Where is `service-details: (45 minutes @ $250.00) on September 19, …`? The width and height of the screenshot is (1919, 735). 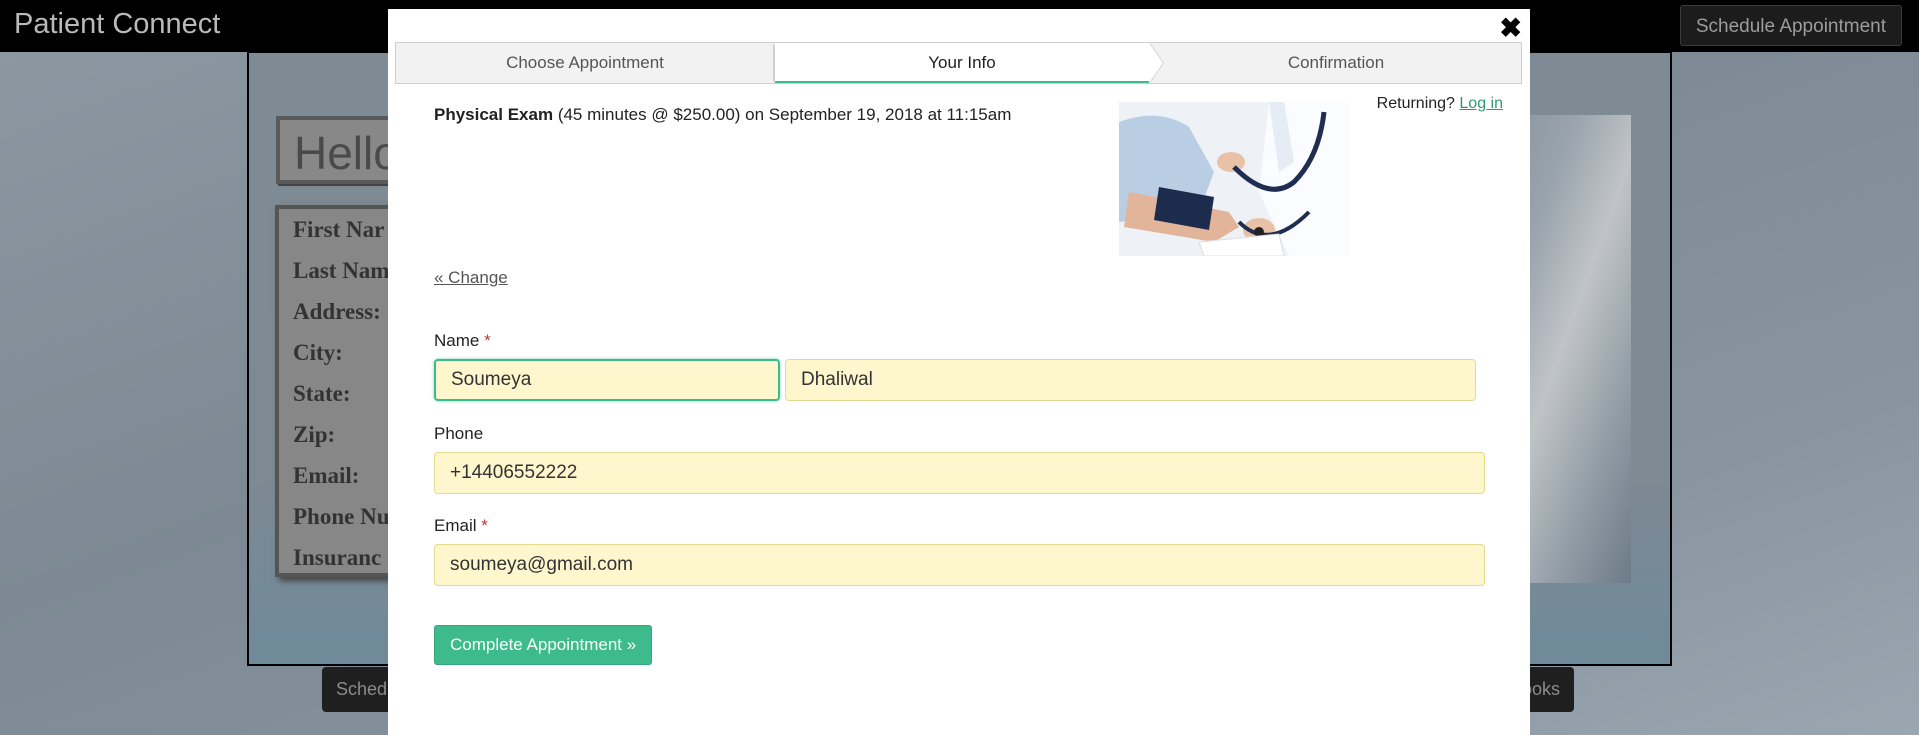
service-details: (45 minutes @ $250.00) on September 19, … is located at coordinates (784, 114).